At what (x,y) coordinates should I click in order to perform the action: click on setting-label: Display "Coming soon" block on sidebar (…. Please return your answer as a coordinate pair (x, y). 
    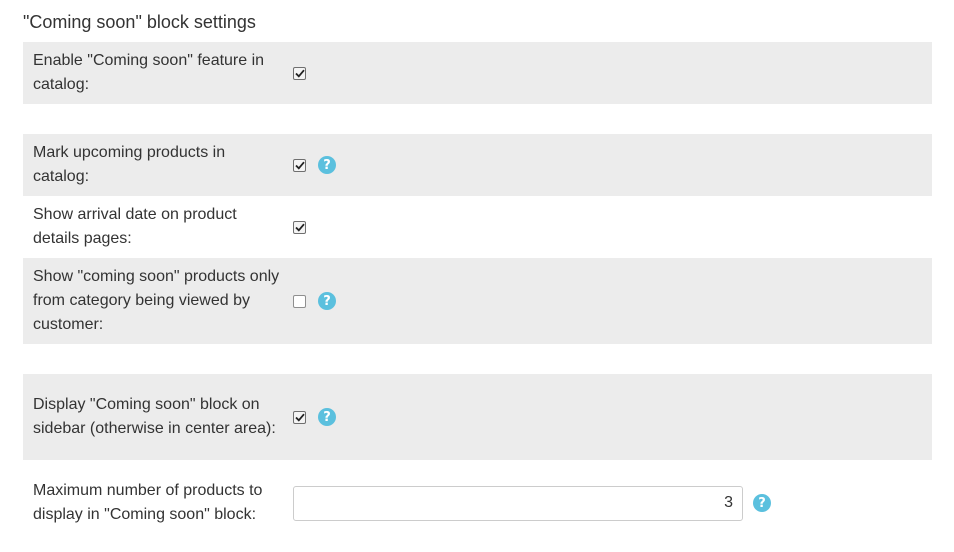
    Looking at the image, I should click on (154, 416).